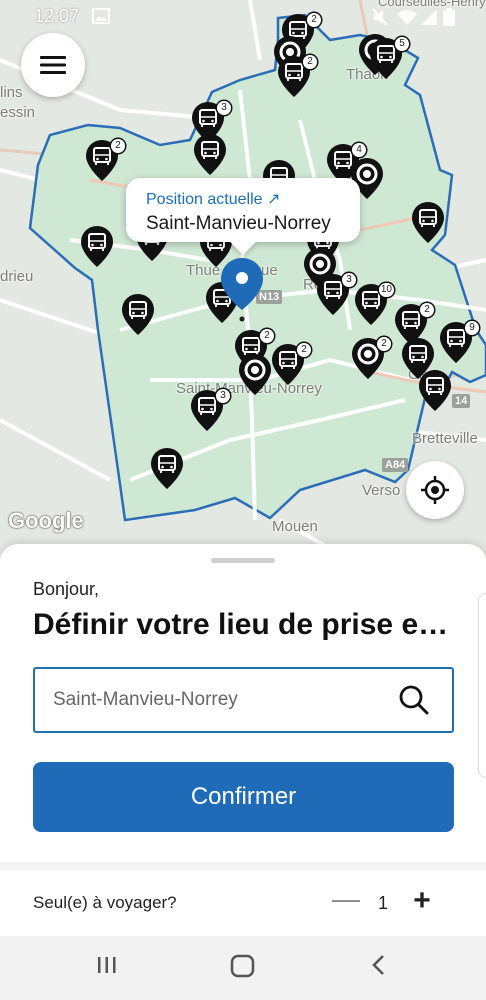  Describe the element at coordinates (243, 560) in the screenshot. I see `sheet-drag-handle` at that location.